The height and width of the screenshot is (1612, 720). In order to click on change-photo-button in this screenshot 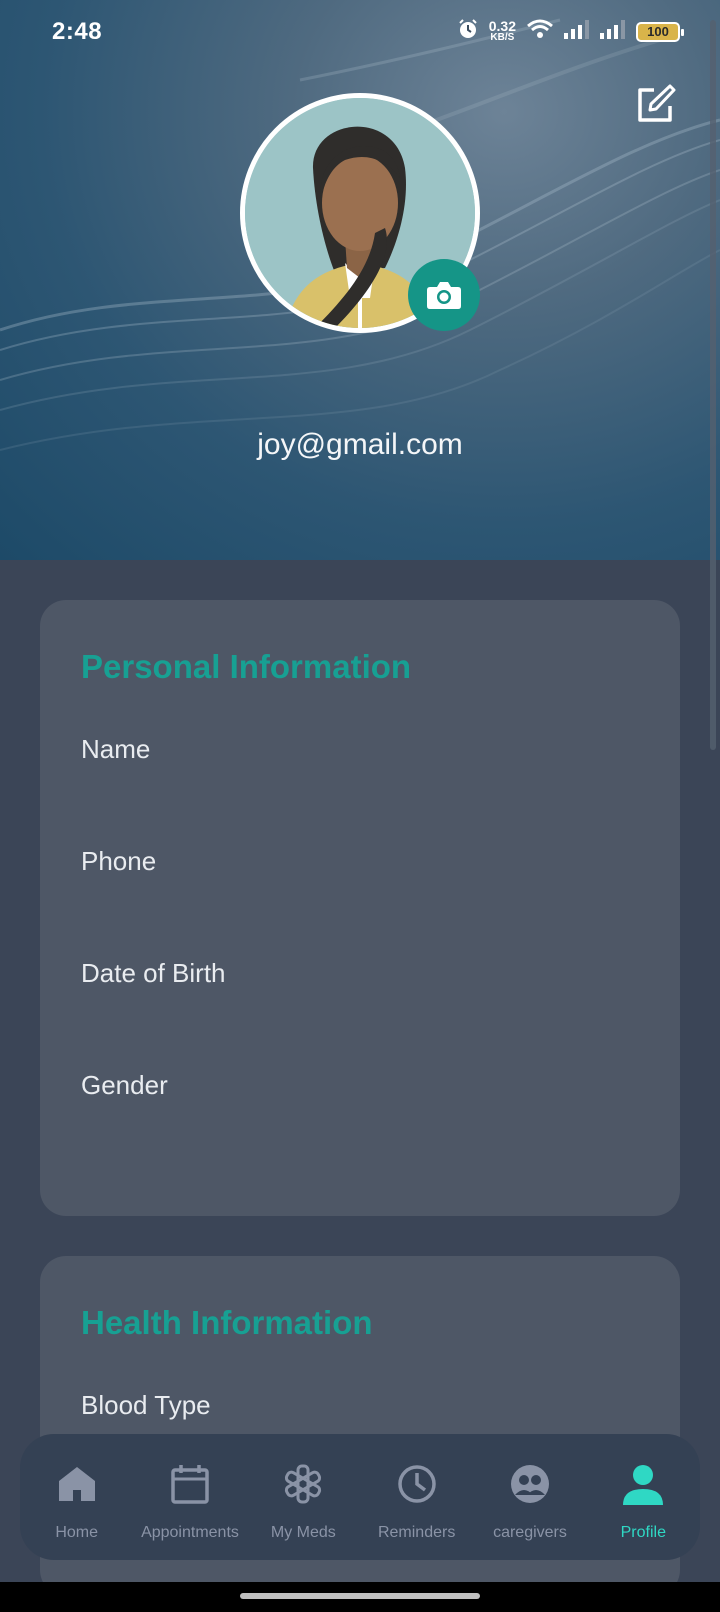, I will do `click(444, 295)`.